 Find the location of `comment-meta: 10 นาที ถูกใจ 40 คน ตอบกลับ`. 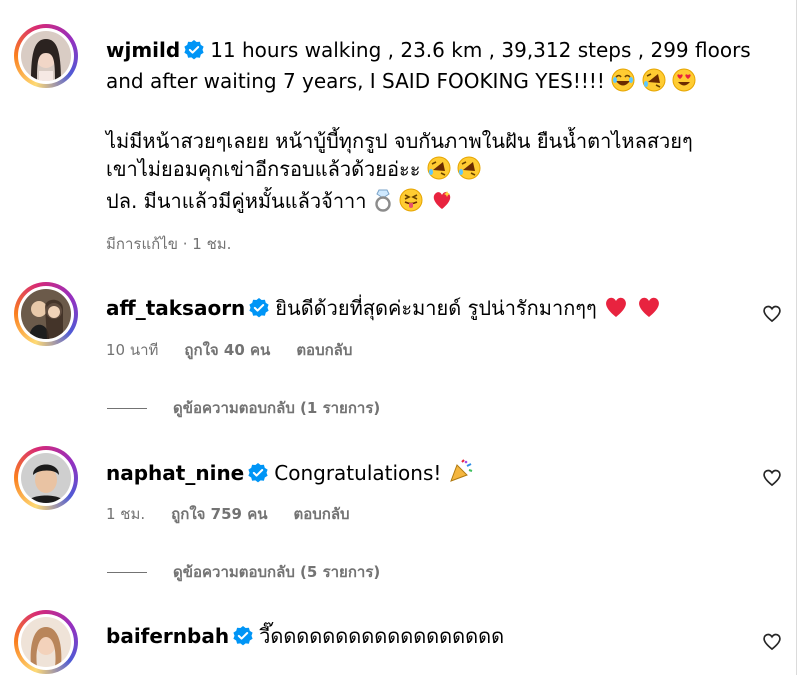

comment-meta: 10 นาที ถูกใจ 40 คน ตอบกลับ is located at coordinates (229, 350).